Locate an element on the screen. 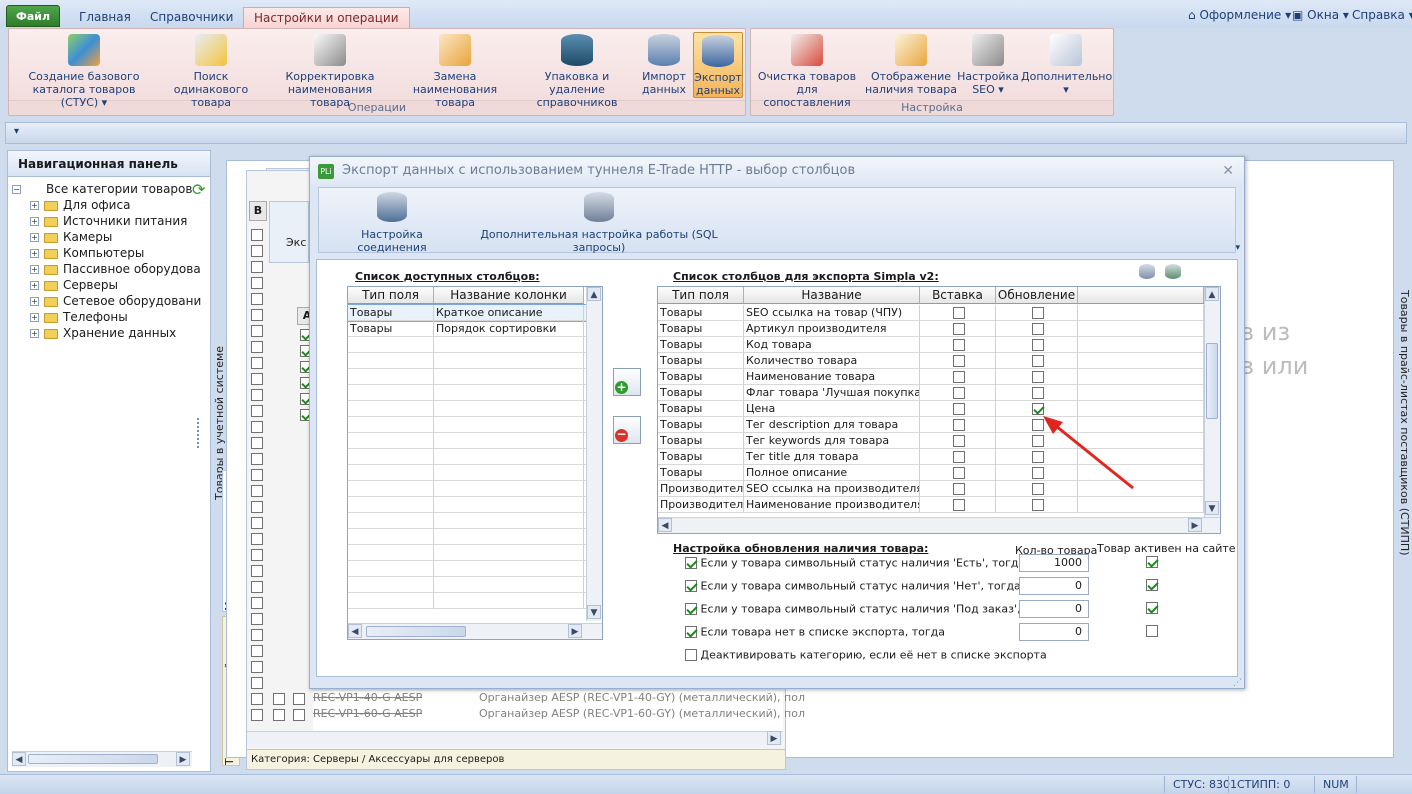 This screenshot has height=794, width=1412. refresh-icon: ⟳ is located at coordinates (198, 189).